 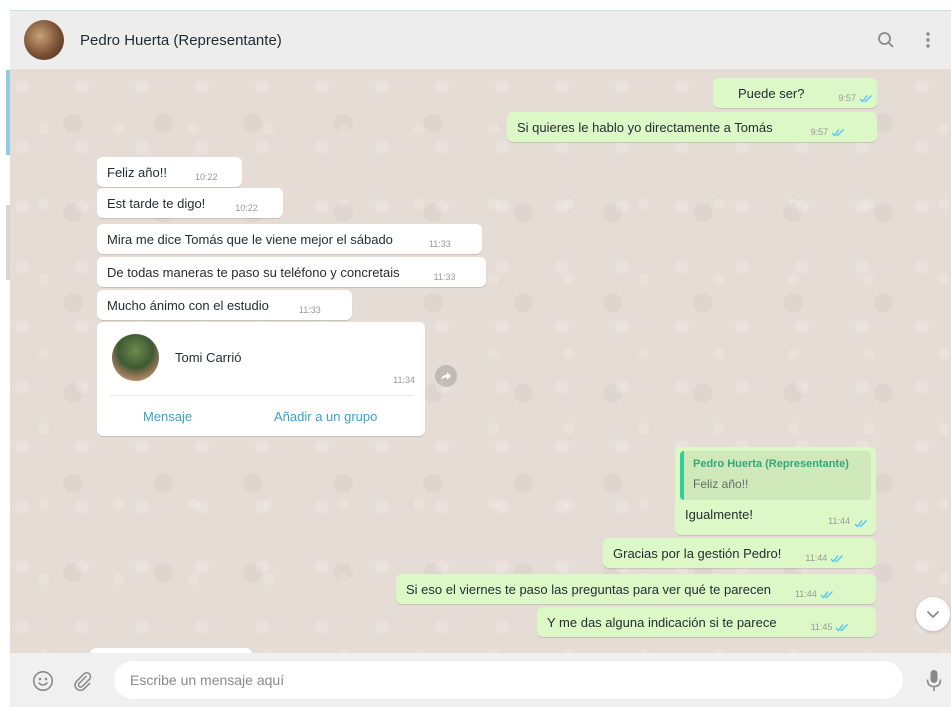 I want to click on emoji-icon, so click(x=43, y=681).